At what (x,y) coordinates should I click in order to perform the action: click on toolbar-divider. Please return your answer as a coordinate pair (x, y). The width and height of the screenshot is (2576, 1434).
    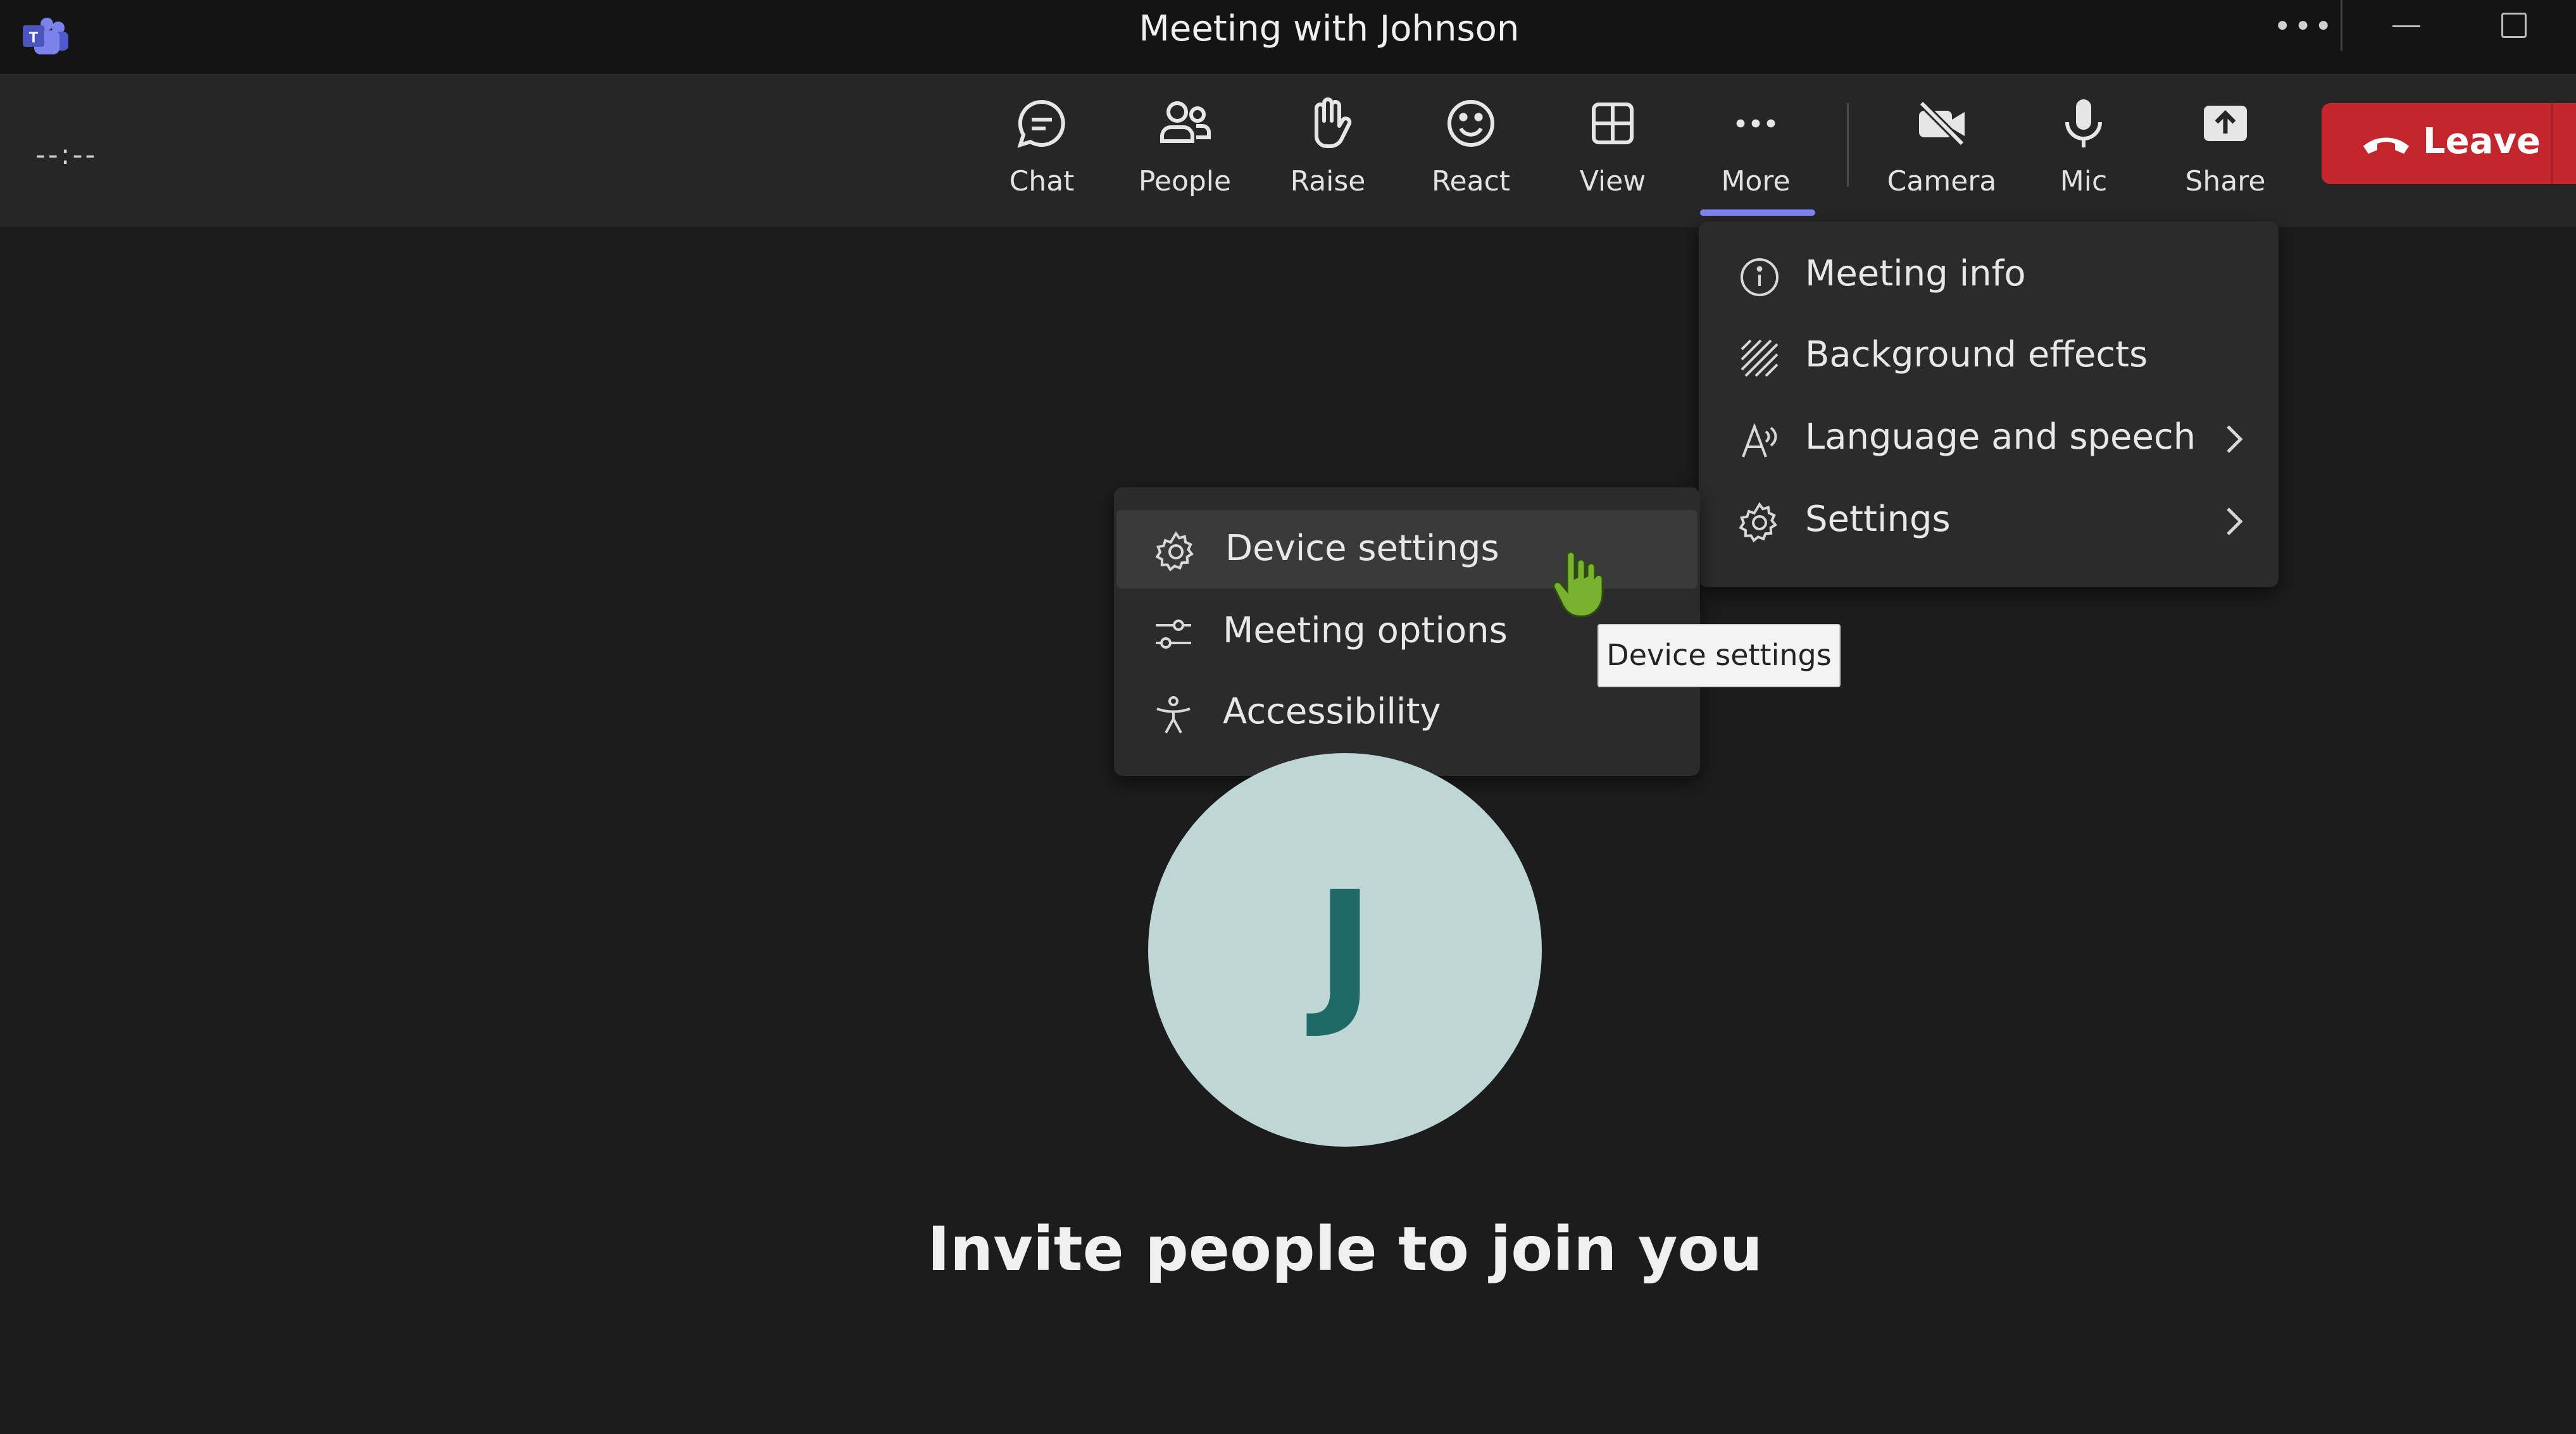
    Looking at the image, I should click on (1848, 145).